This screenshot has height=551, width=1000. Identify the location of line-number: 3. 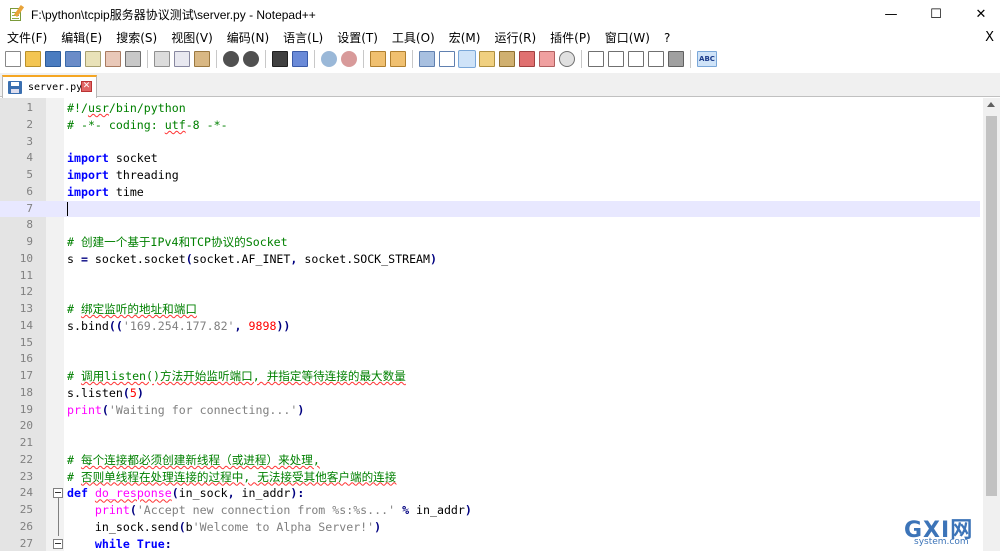
(29, 141).